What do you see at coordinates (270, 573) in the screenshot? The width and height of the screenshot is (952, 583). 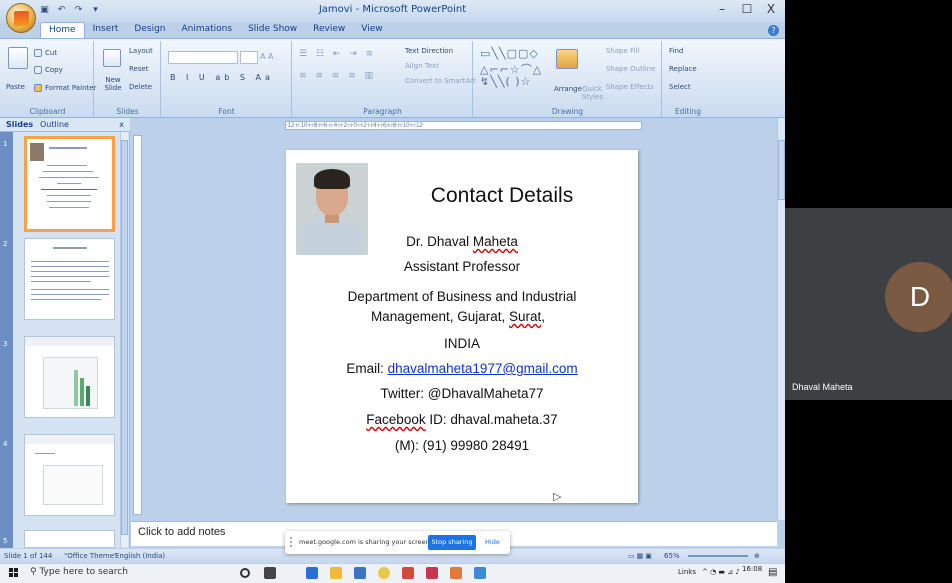 I see `task-view-icon` at bounding box center [270, 573].